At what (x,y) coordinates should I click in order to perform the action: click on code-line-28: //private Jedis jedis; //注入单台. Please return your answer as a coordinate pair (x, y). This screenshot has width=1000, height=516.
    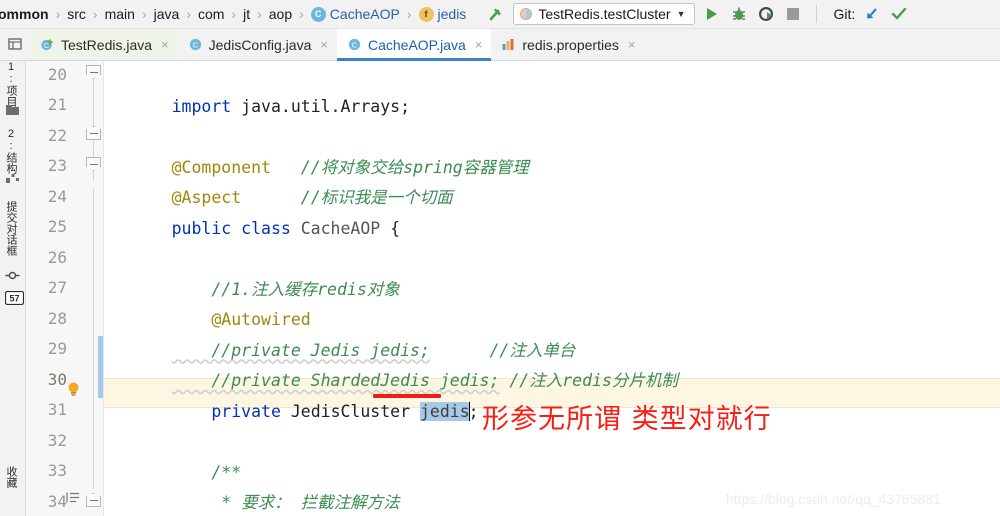
    Looking at the image, I should click on (343, 332).